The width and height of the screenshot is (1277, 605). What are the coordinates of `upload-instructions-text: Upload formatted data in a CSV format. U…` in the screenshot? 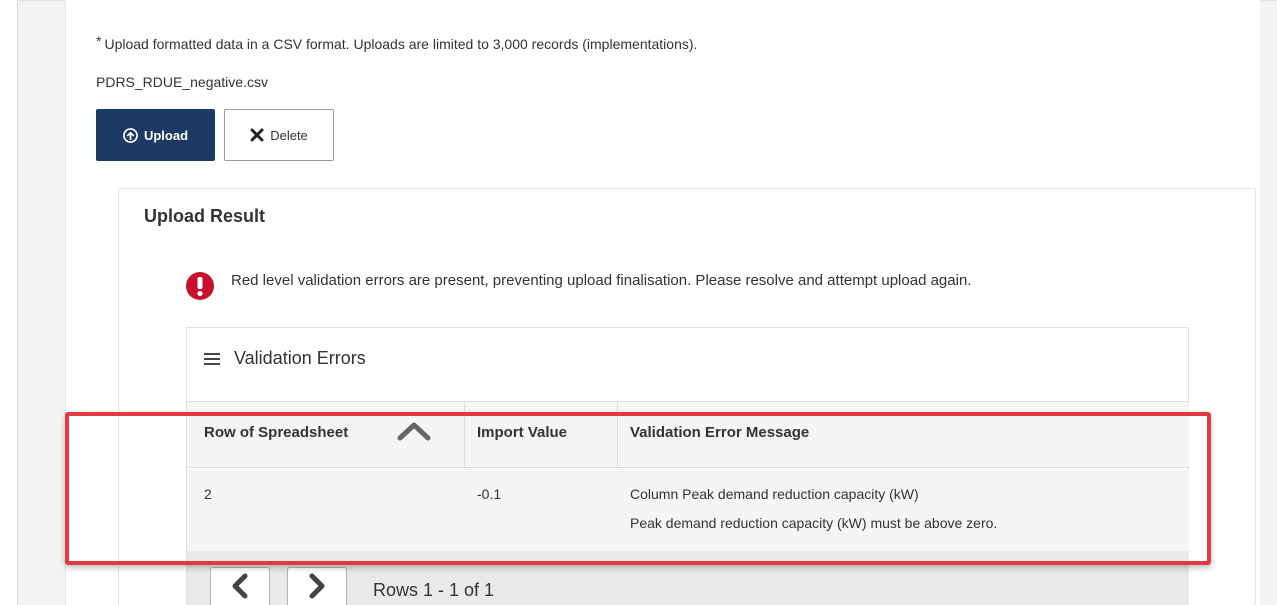 It's located at (401, 44).